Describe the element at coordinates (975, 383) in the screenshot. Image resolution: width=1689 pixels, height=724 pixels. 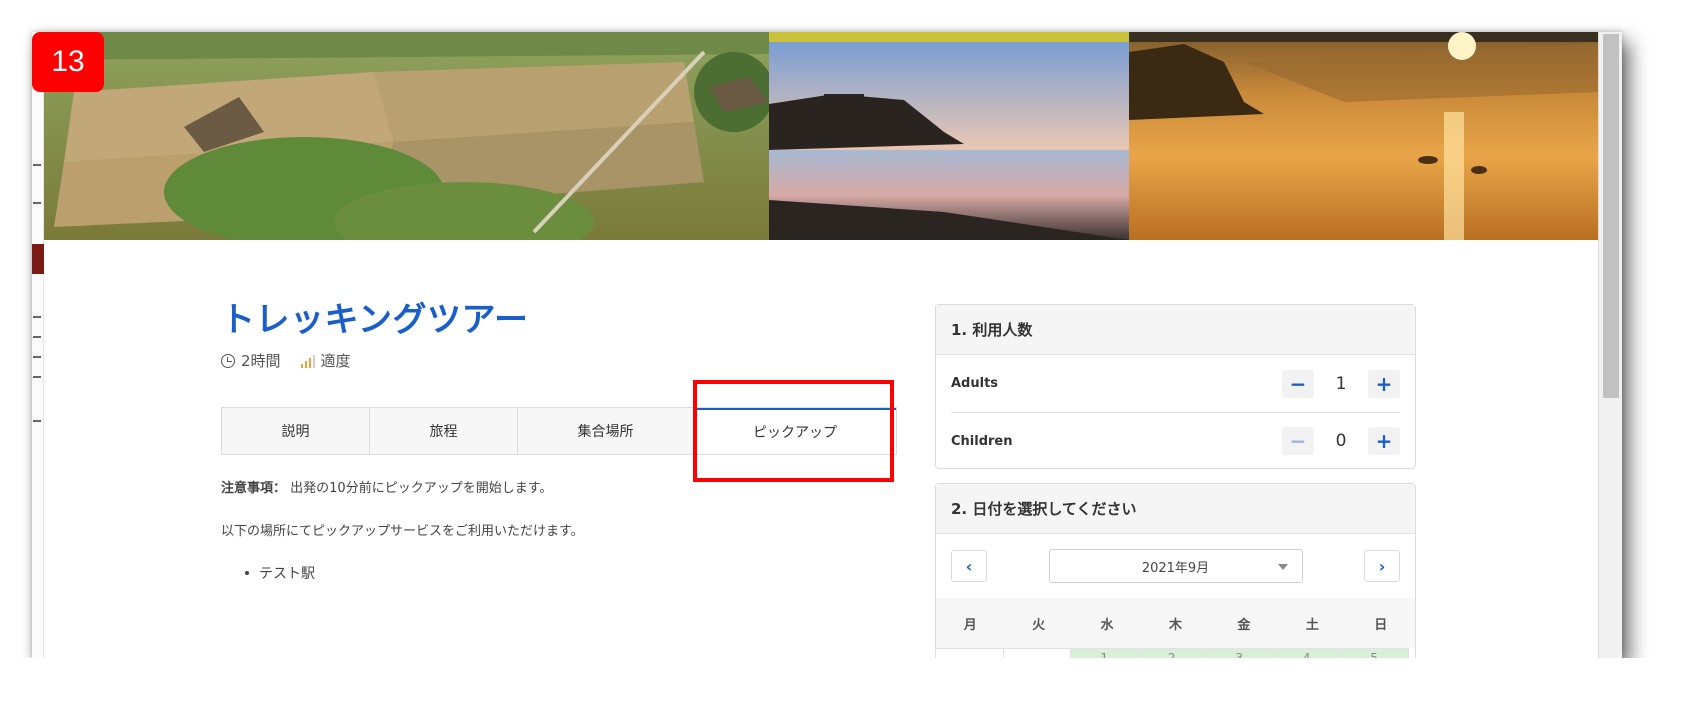
I see `adults-label: Adults` at that location.